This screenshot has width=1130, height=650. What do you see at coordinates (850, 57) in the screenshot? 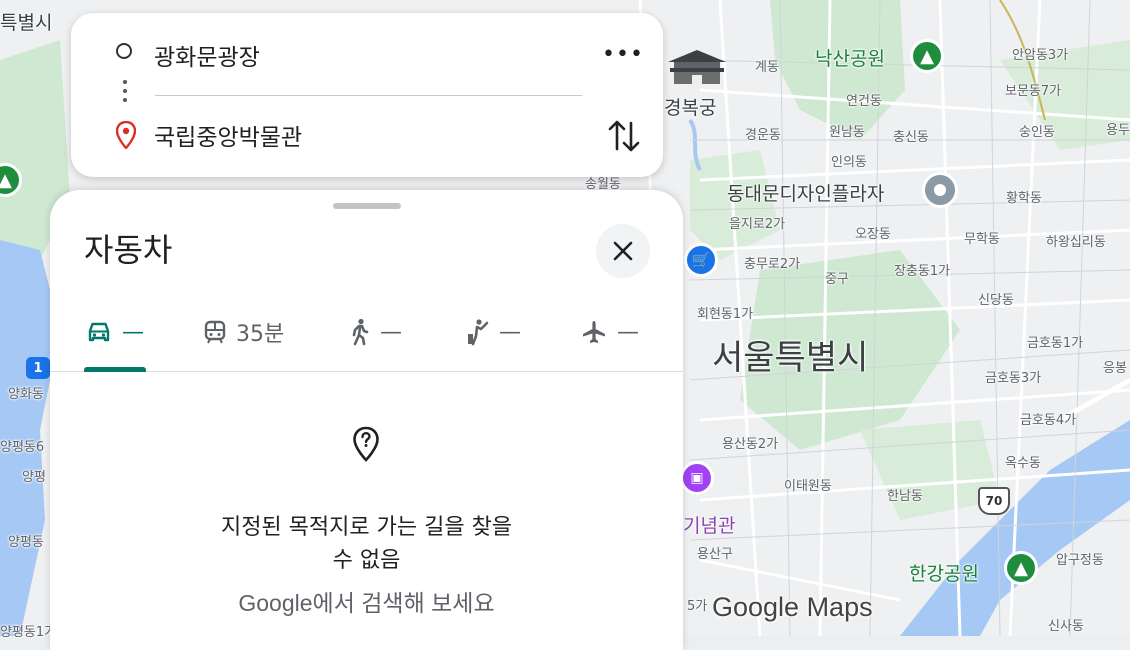
I see `map-label-park: 낙산공원` at bounding box center [850, 57].